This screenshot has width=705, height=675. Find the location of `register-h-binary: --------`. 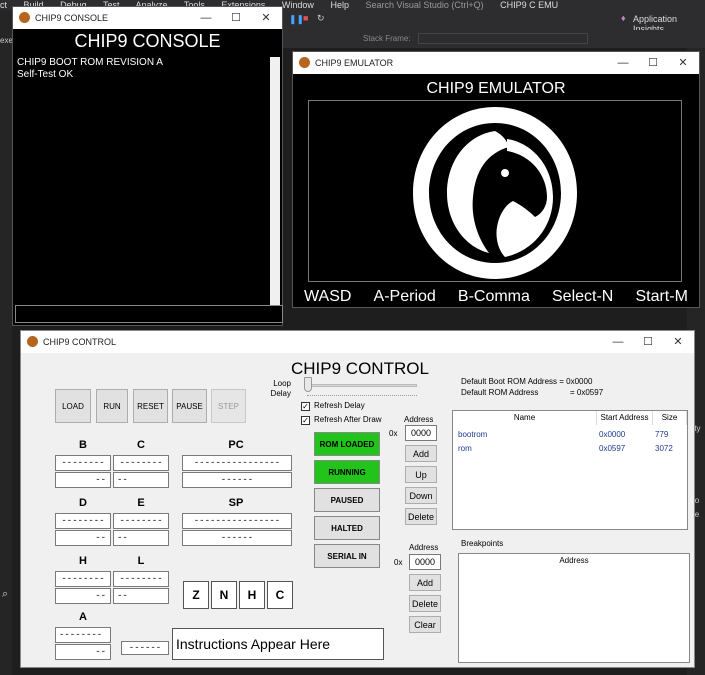

register-h-binary: -------- is located at coordinates (83, 579).